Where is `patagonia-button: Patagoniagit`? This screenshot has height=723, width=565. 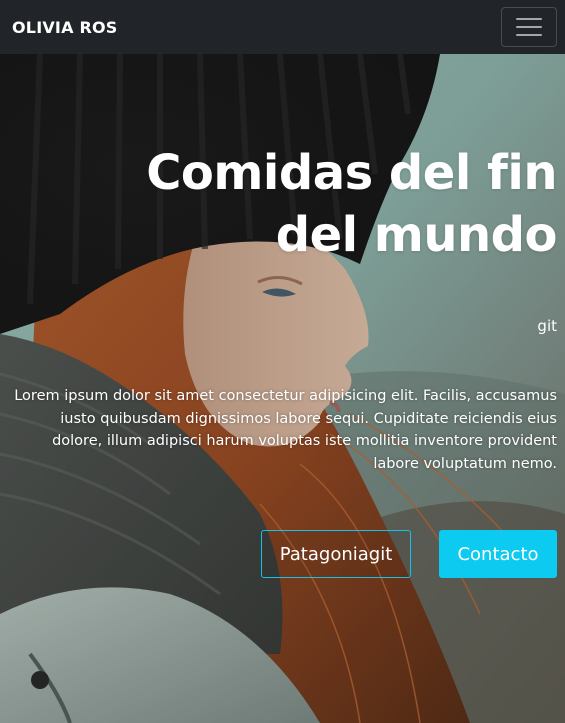
patagonia-button: Patagoniagit is located at coordinates (336, 554).